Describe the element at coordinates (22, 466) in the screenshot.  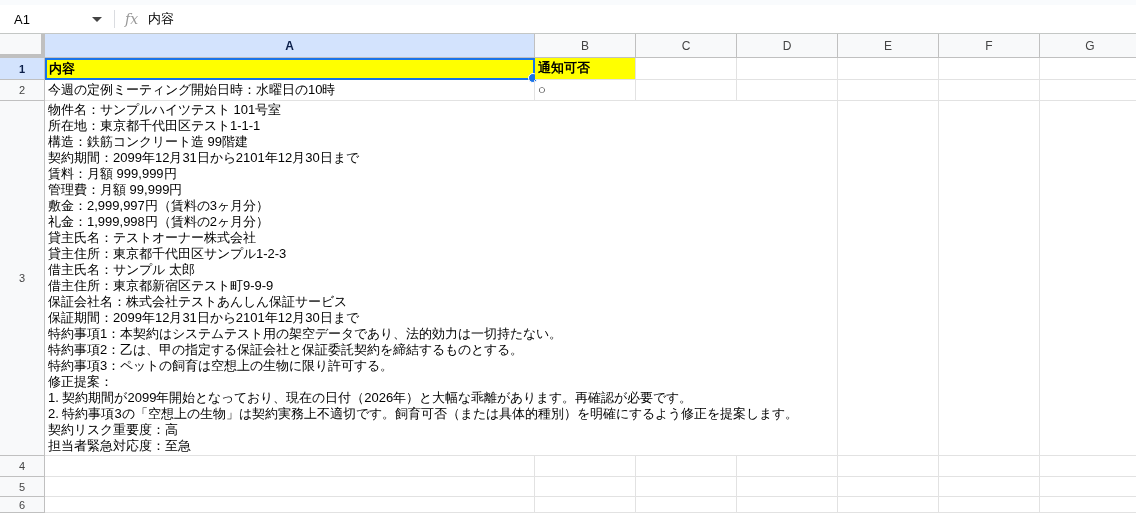
I see `row-header: 4` at that location.